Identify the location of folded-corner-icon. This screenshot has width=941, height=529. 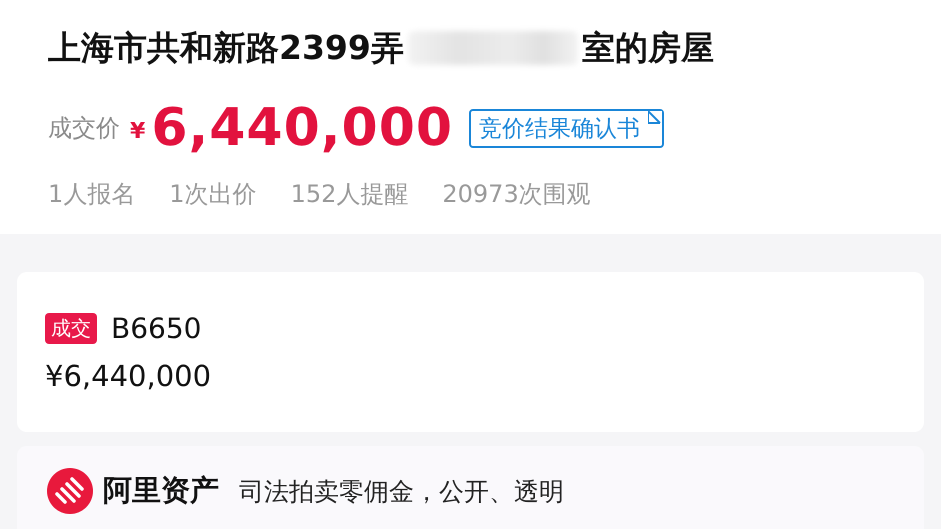
(655, 117).